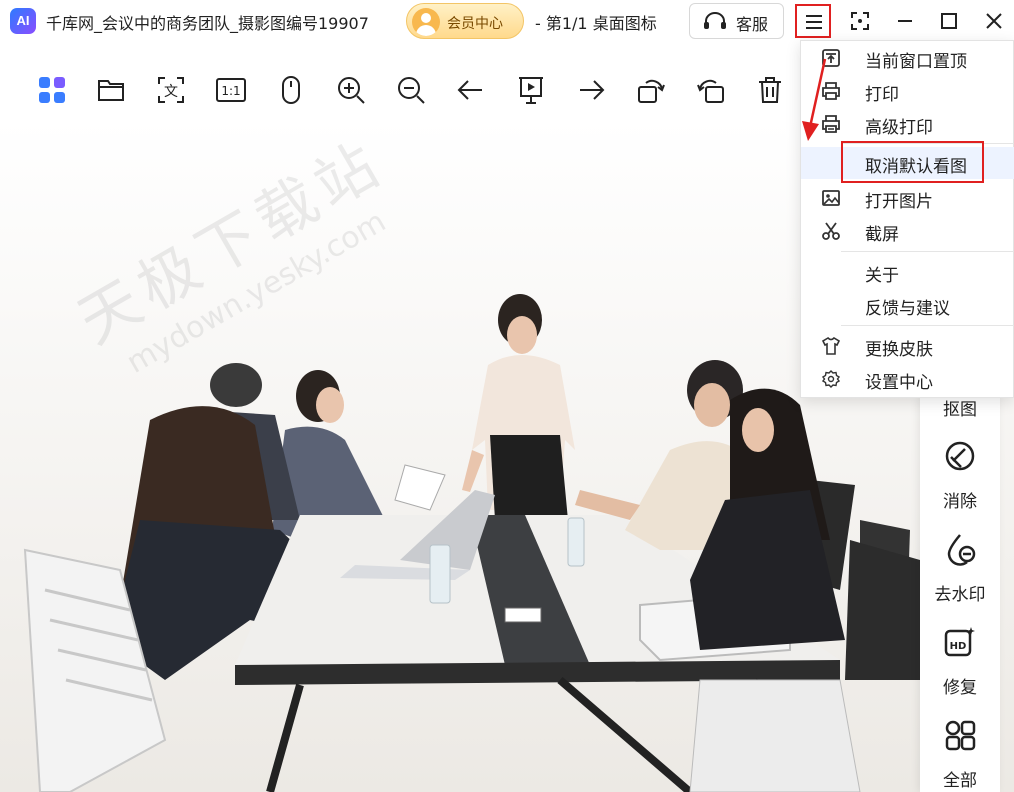  I want to click on menu-item-label: 截屏, so click(882, 235).